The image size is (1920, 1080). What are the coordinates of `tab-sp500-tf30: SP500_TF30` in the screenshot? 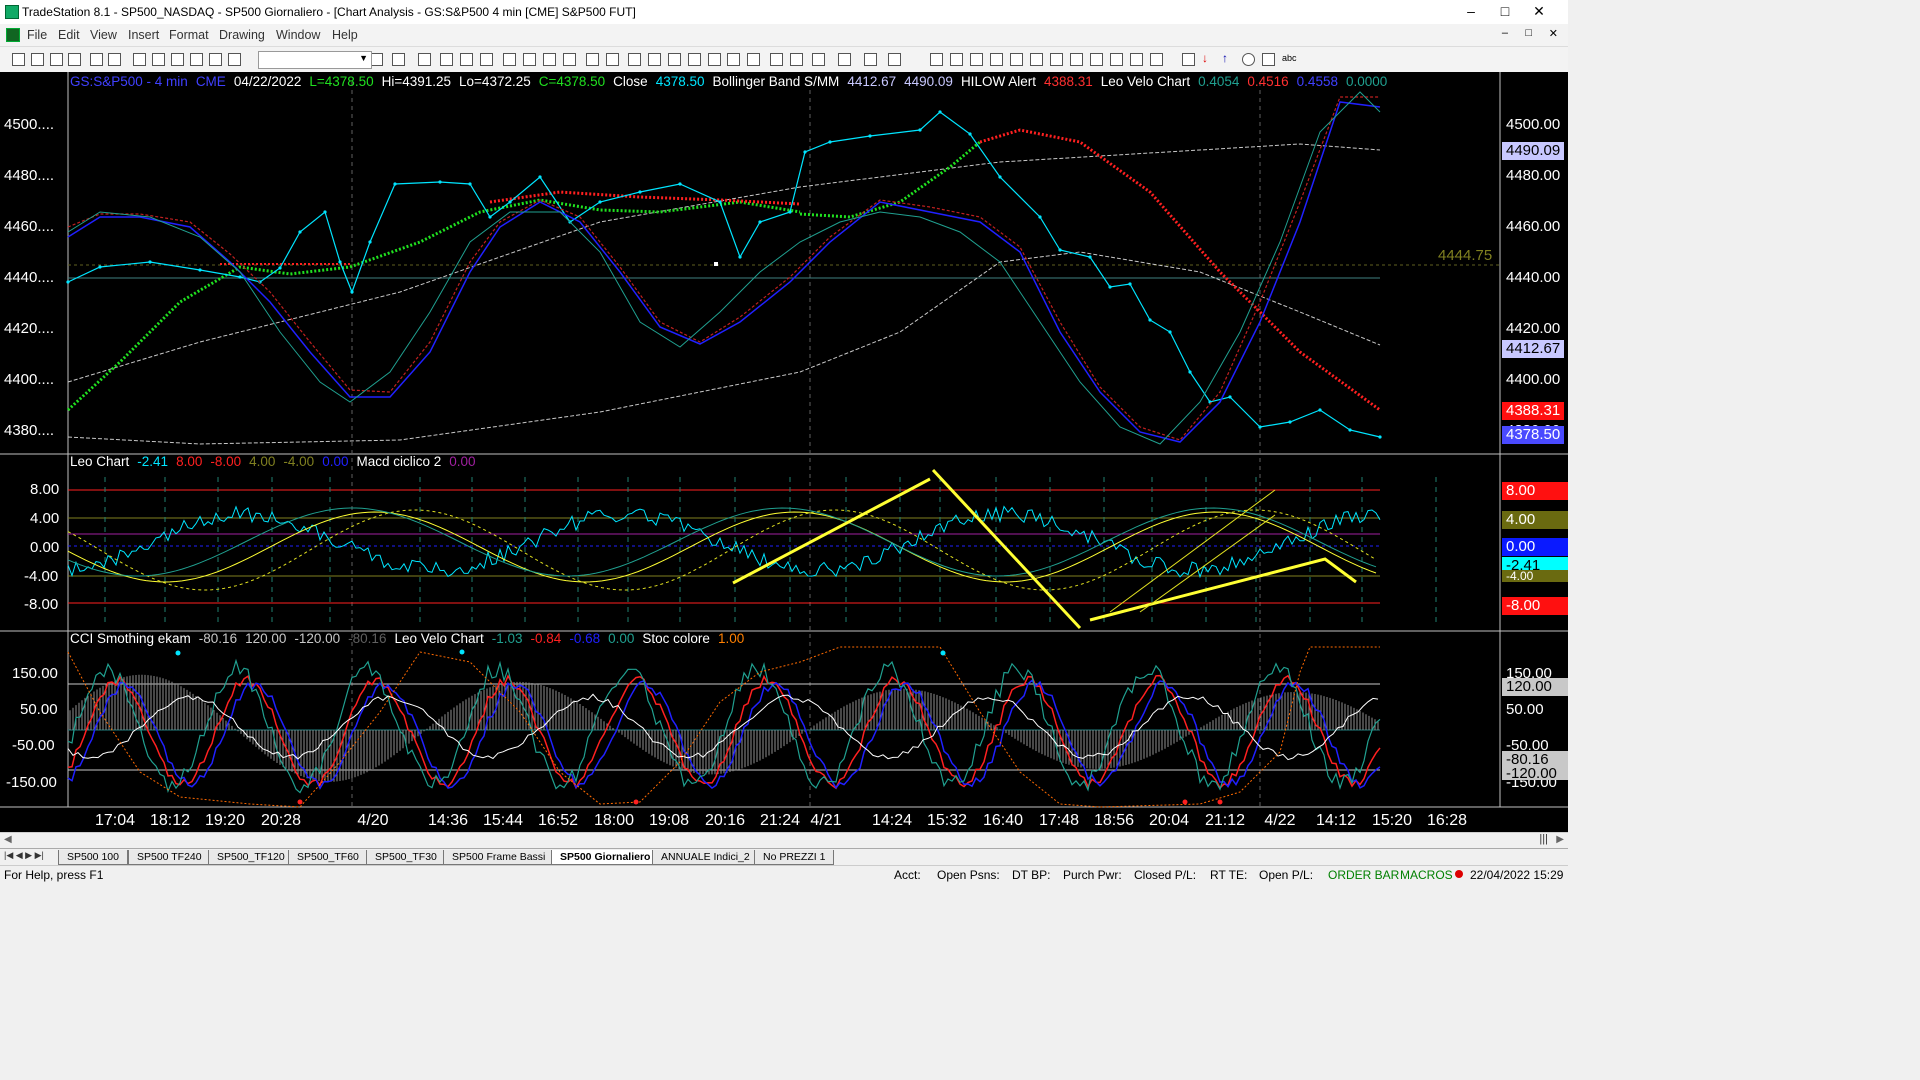 It's located at (406, 857).